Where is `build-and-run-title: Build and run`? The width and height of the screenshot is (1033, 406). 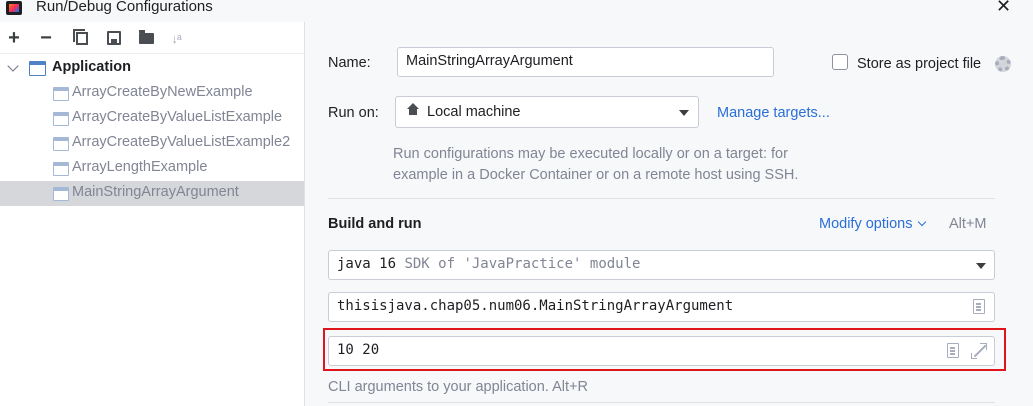 build-and-run-title: Build and run is located at coordinates (375, 224).